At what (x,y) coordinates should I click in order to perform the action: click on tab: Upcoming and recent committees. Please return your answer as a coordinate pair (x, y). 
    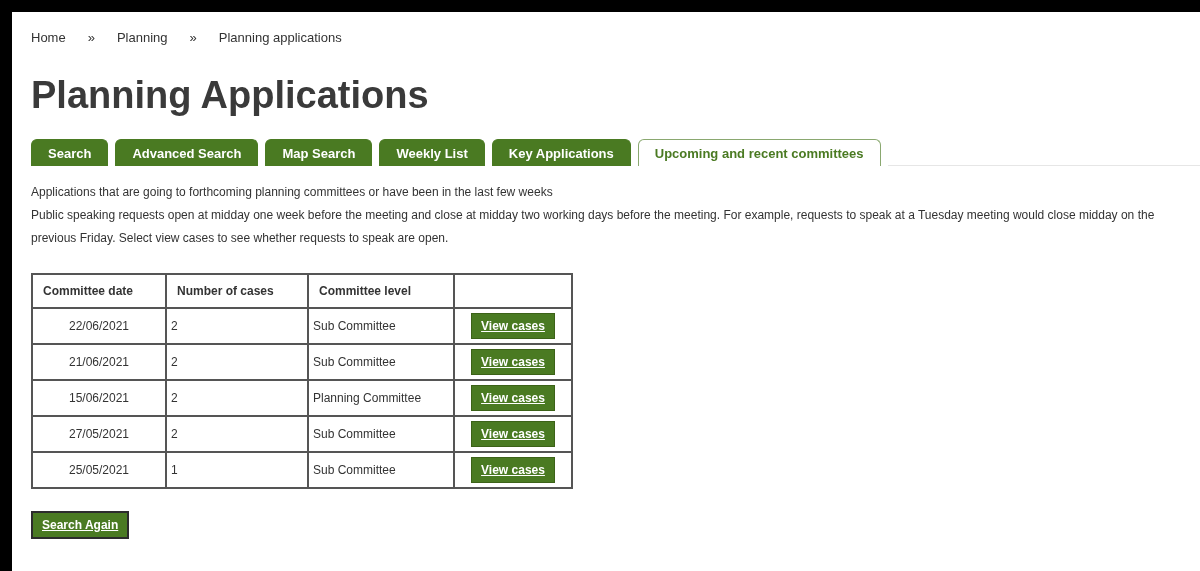
    Looking at the image, I should click on (759, 152).